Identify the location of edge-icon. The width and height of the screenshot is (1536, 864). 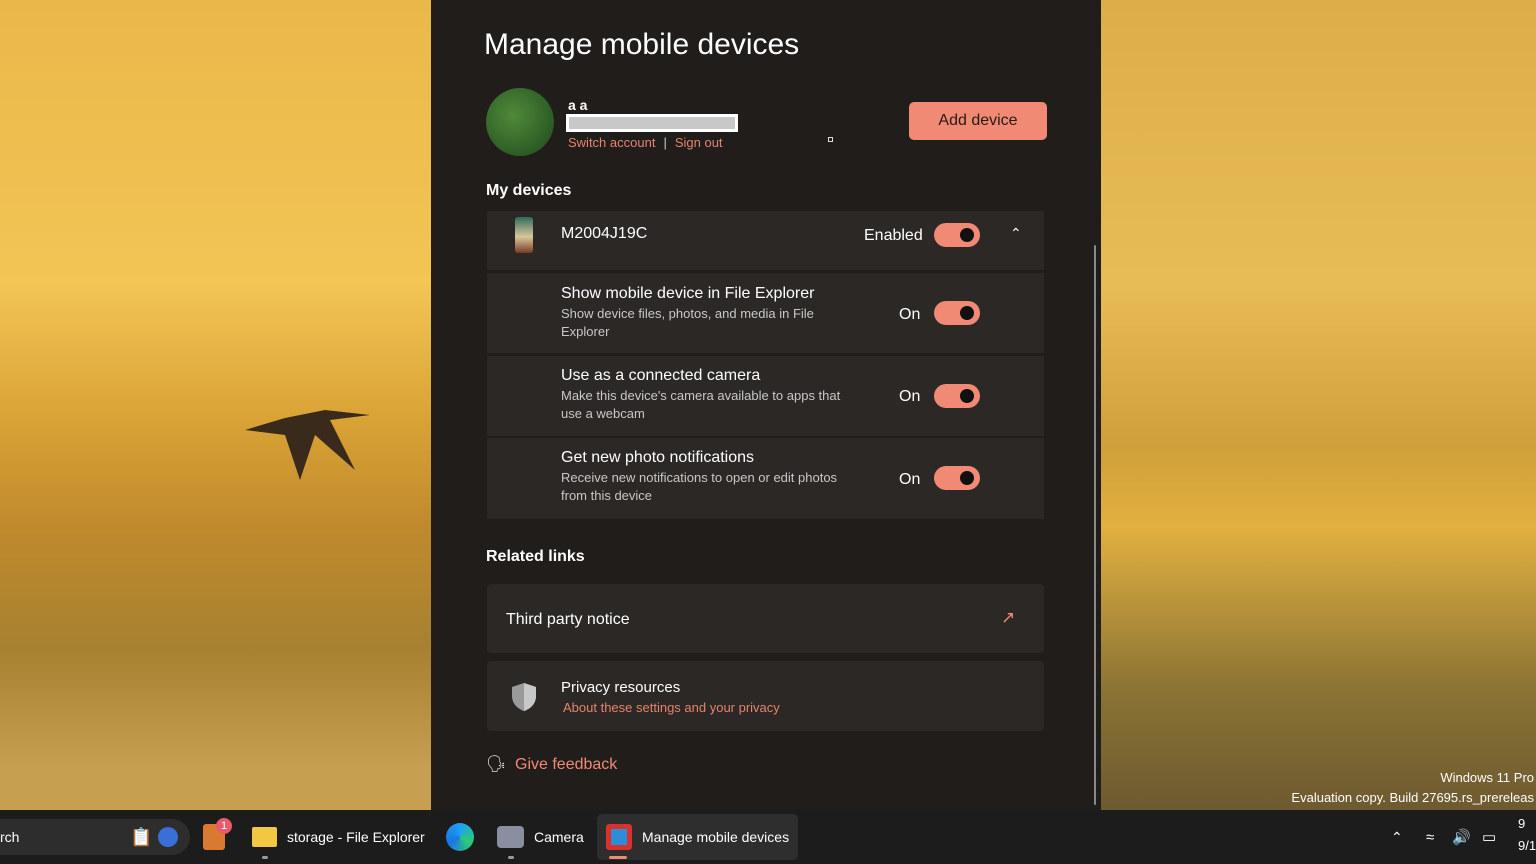
(460, 837).